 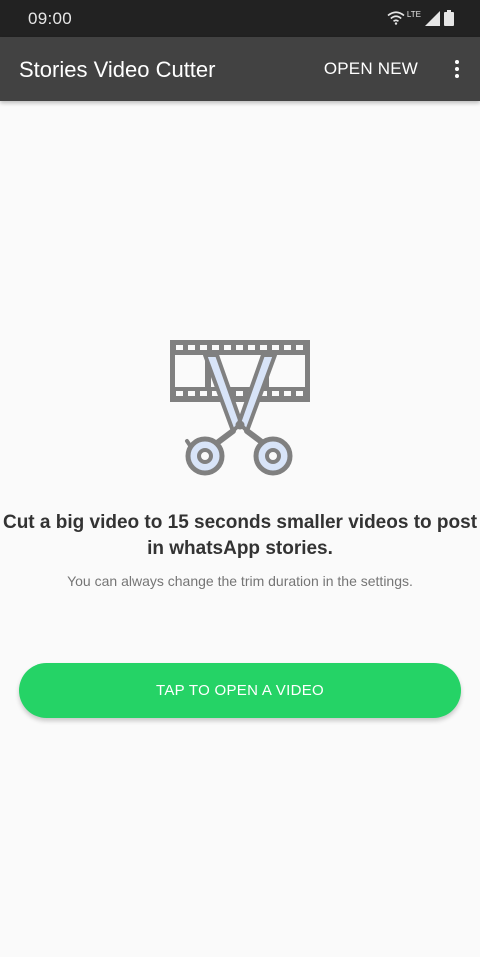 I want to click on battery-icon, so click(x=449, y=18).